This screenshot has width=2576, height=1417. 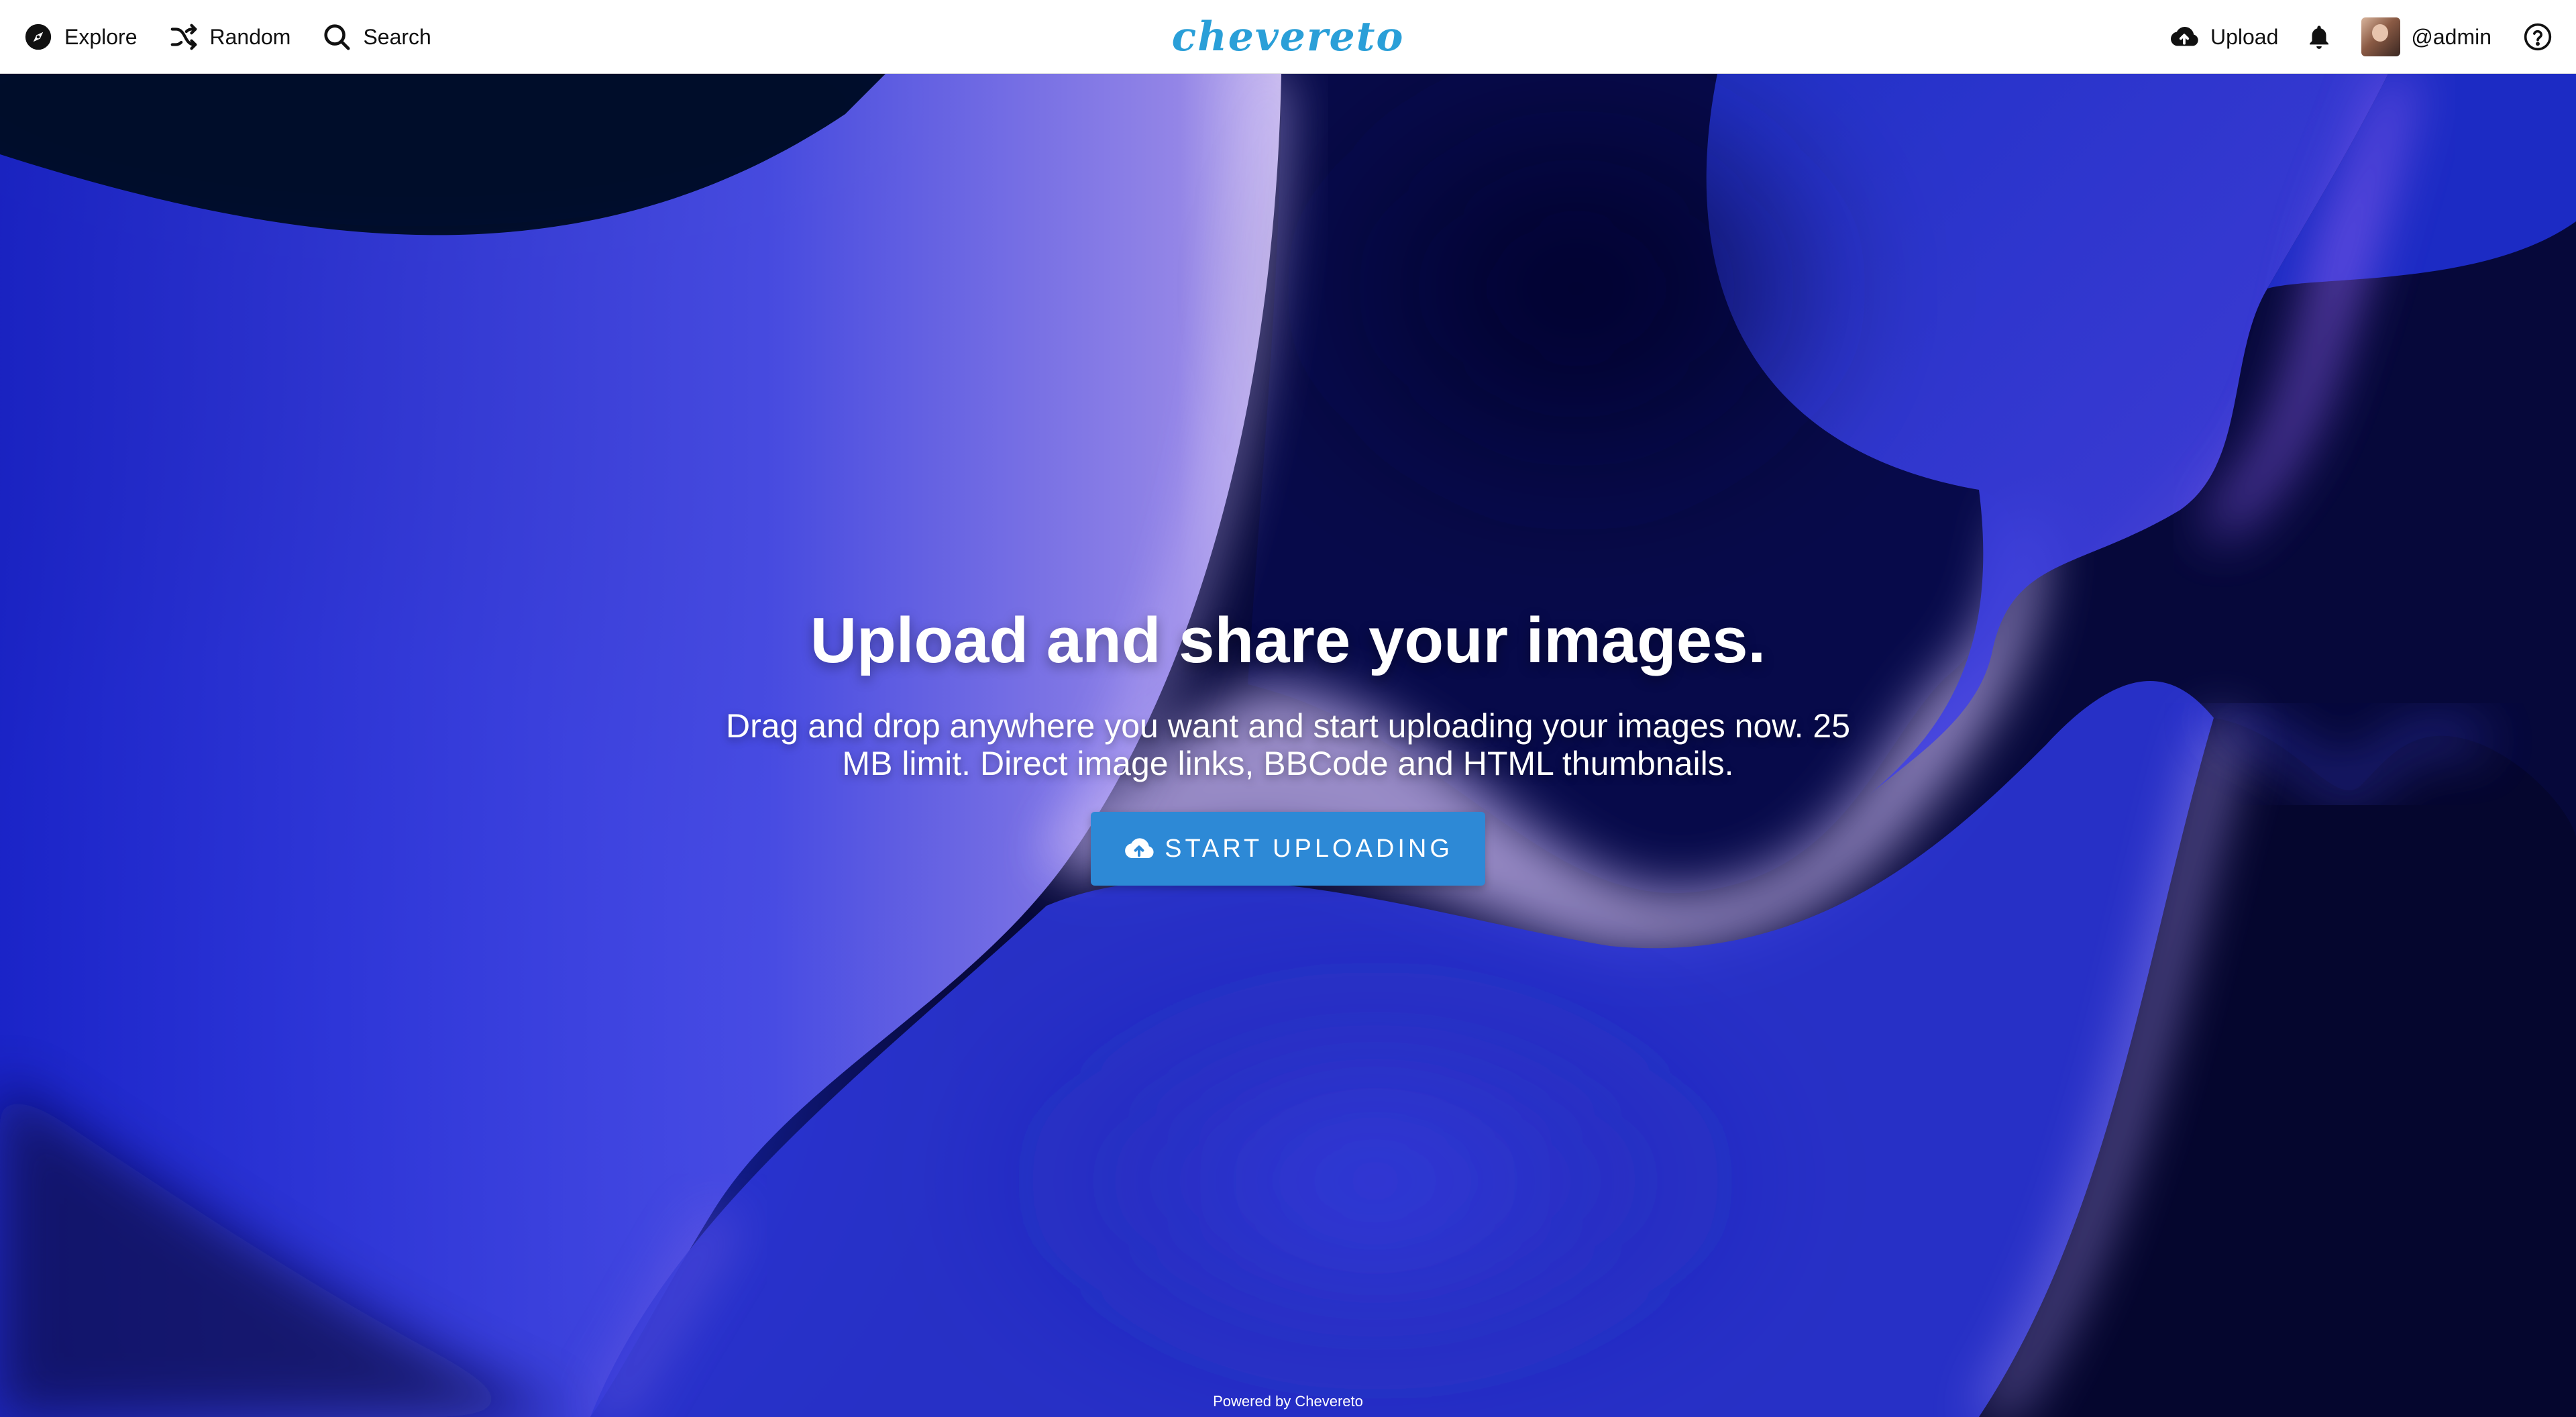 What do you see at coordinates (1309, 848) in the screenshot?
I see `start-uploading-label: START UPLOADING` at bounding box center [1309, 848].